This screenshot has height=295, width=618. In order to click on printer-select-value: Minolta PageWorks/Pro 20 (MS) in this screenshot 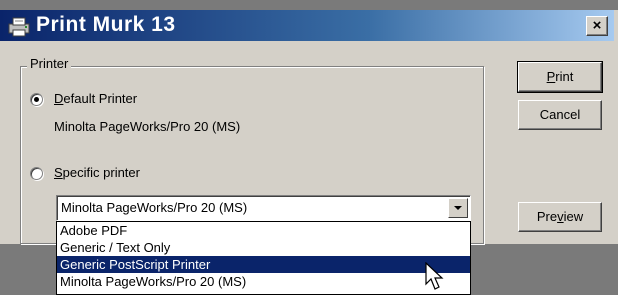, I will do `click(154, 207)`.